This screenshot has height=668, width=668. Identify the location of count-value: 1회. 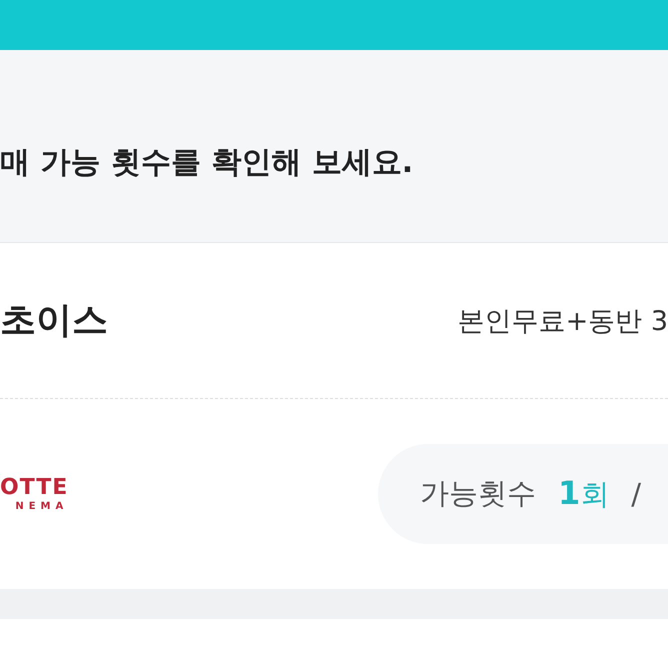
(584, 494).